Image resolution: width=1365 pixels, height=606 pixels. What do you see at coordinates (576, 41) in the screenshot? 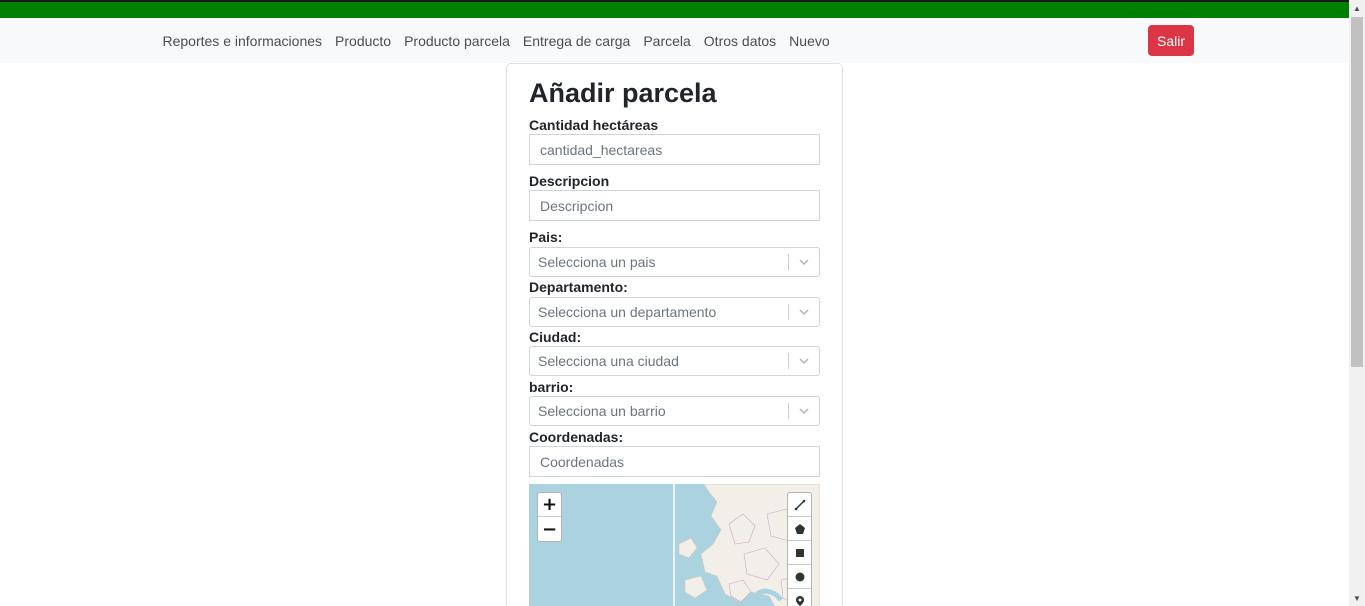
I see `nav-link-entrega-de-carga: Entrega de carga` at bounding box center [576, 41].